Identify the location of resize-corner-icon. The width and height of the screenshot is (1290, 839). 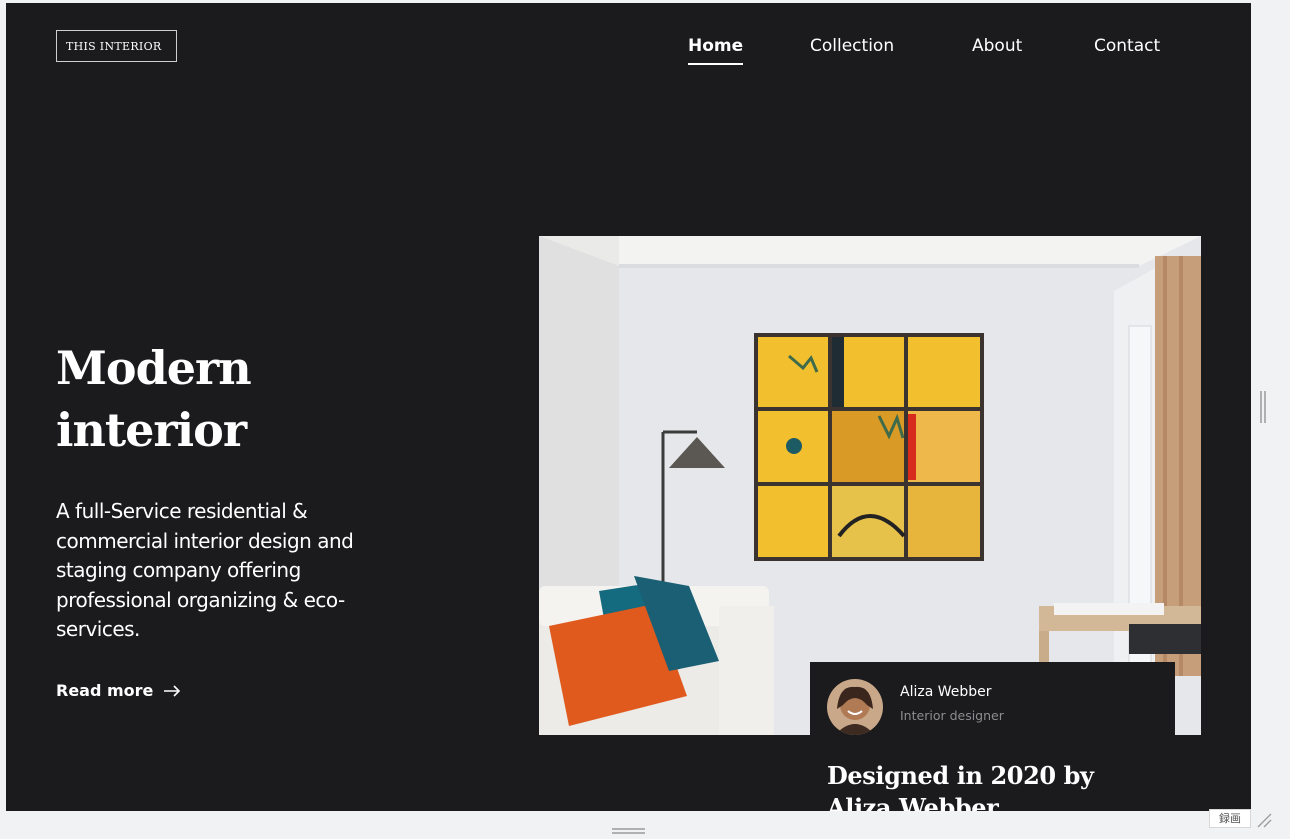
(1264, 820).